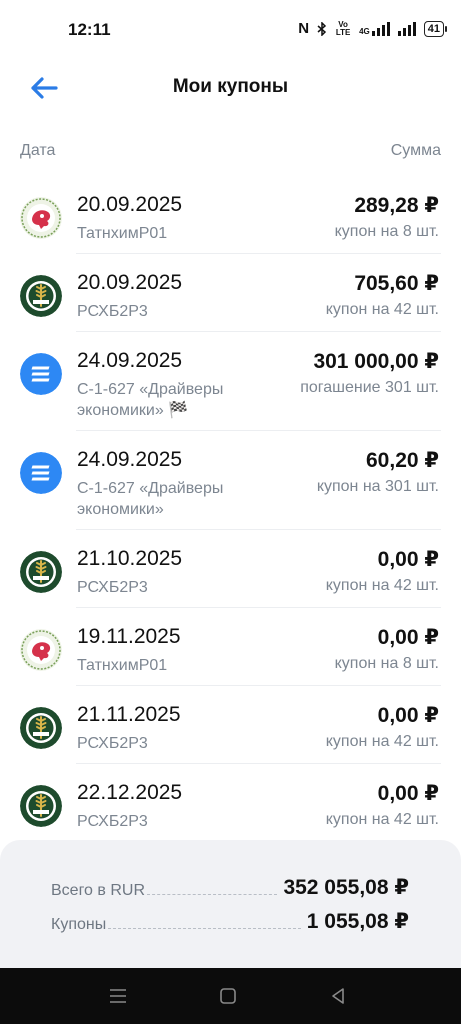 The width and height of the screenshot is (461, 1024). Describe the element at coordinates (346, 887) in the screenshot. I see `summary-total-value: 352 055,08 ₽` at that location.